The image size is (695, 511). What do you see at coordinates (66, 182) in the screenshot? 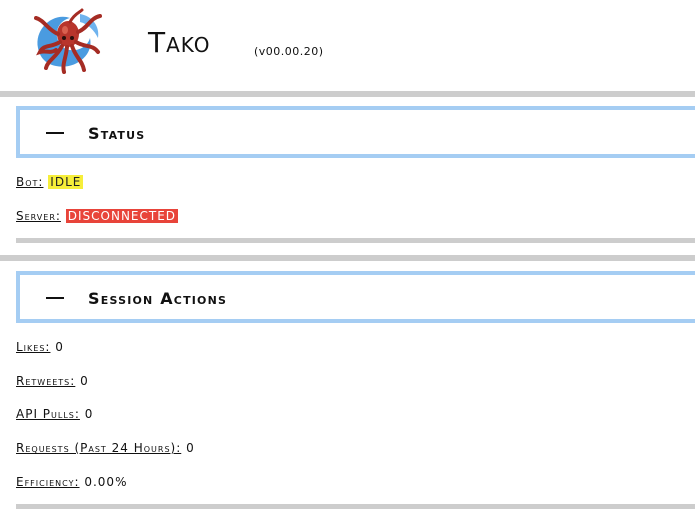
I see `bot-status-badge: IDLE` at bounding box center [66, 182].